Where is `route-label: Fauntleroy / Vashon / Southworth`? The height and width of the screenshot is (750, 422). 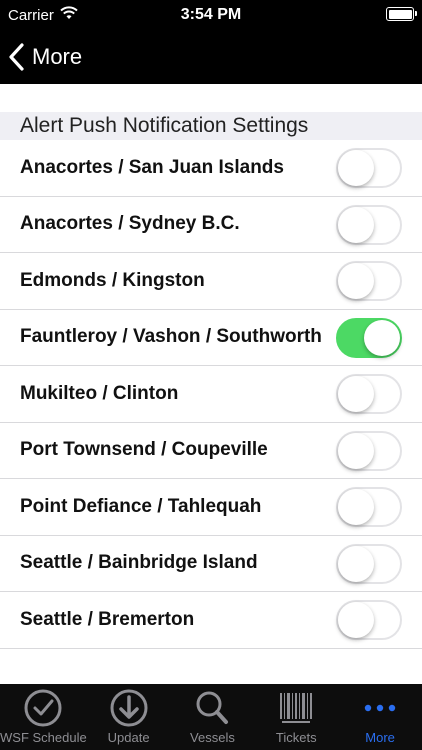
route-label: Fauntleroy / Vashon / Southworth is located at coordinates (171, 337).